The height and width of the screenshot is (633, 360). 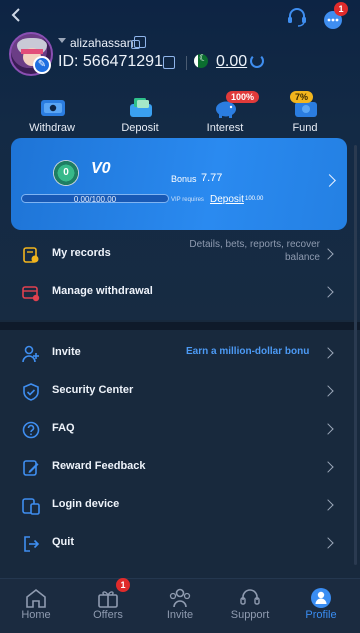 I want to click on devices-icon, so click(x=31, y=506).